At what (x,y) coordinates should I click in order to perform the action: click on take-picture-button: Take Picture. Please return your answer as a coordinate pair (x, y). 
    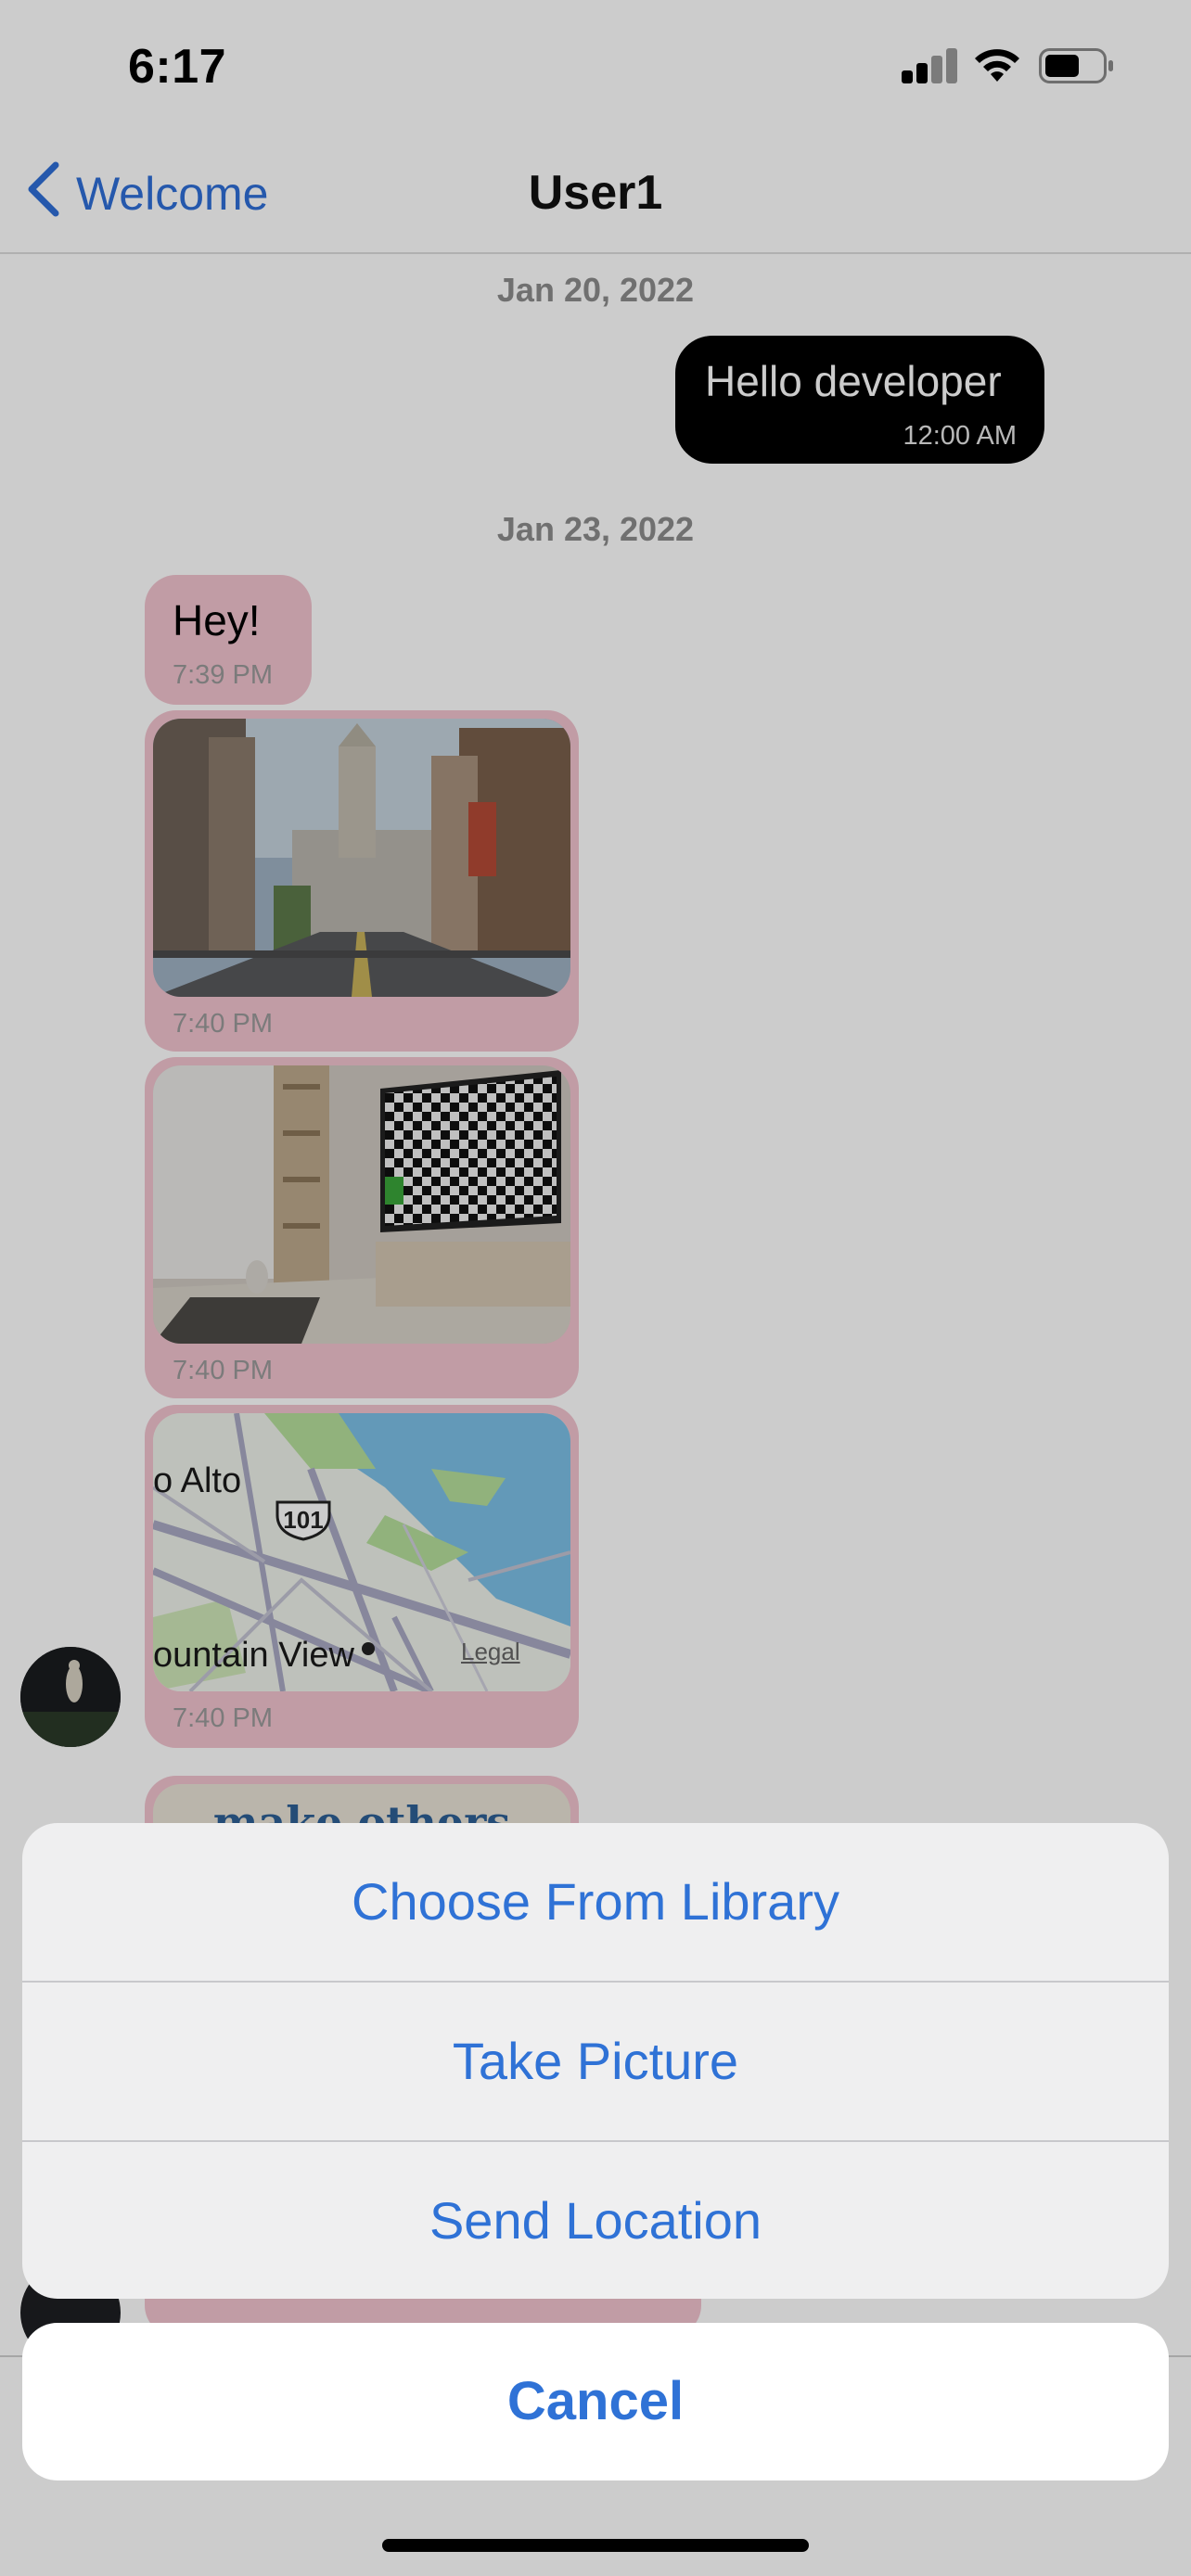
    Looking at the image, I should click on (595, 2061).